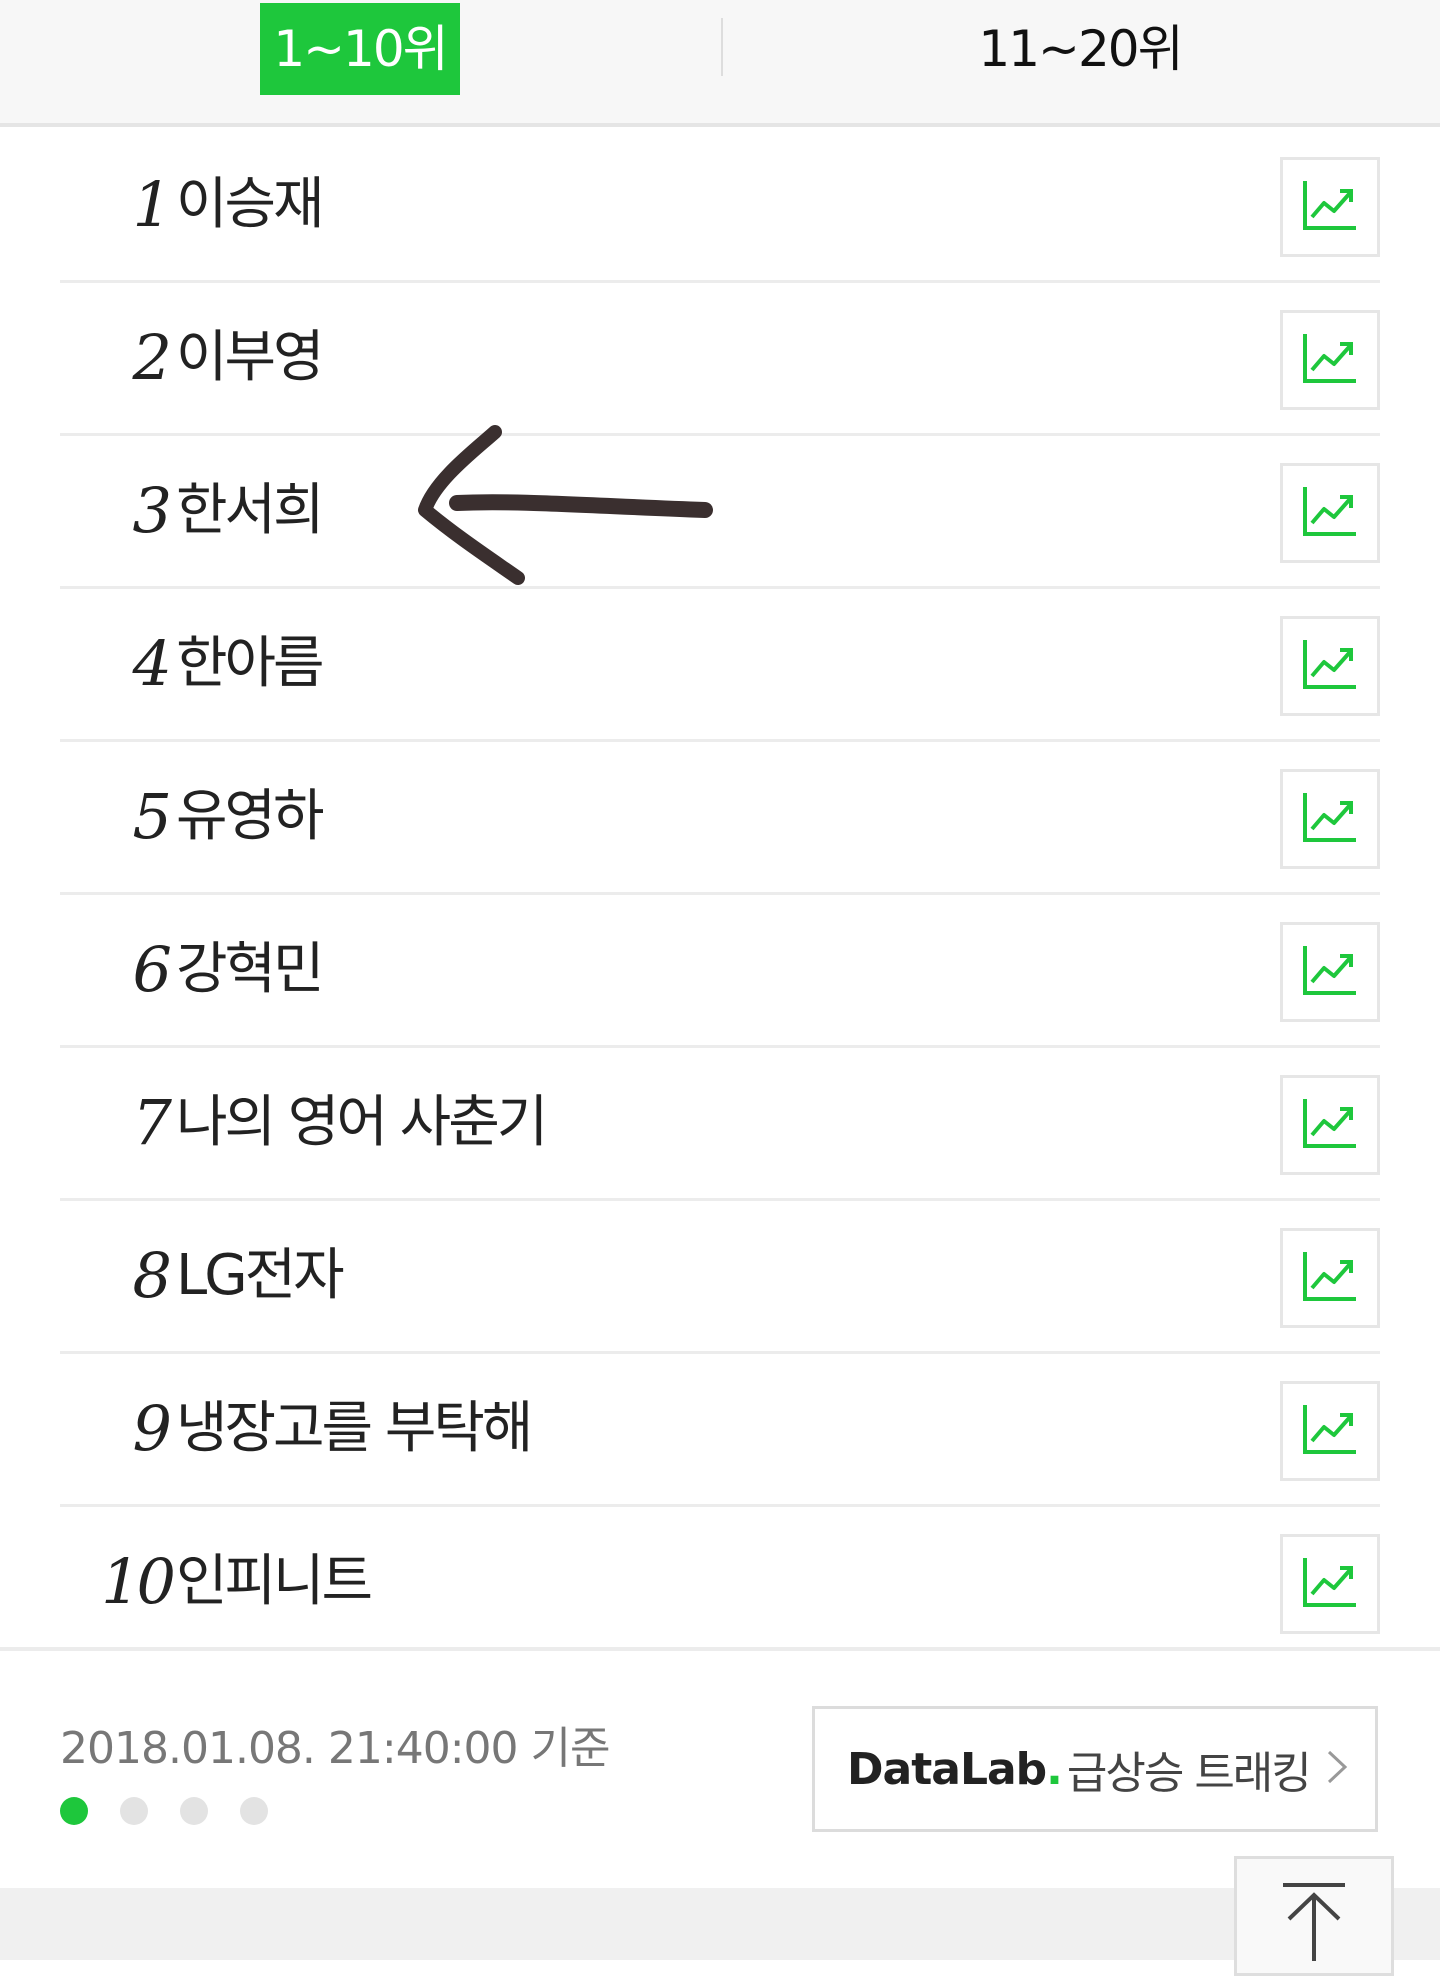 The image size is (1440, 1976). I want to click on footer-divider, so click(720, 1649).